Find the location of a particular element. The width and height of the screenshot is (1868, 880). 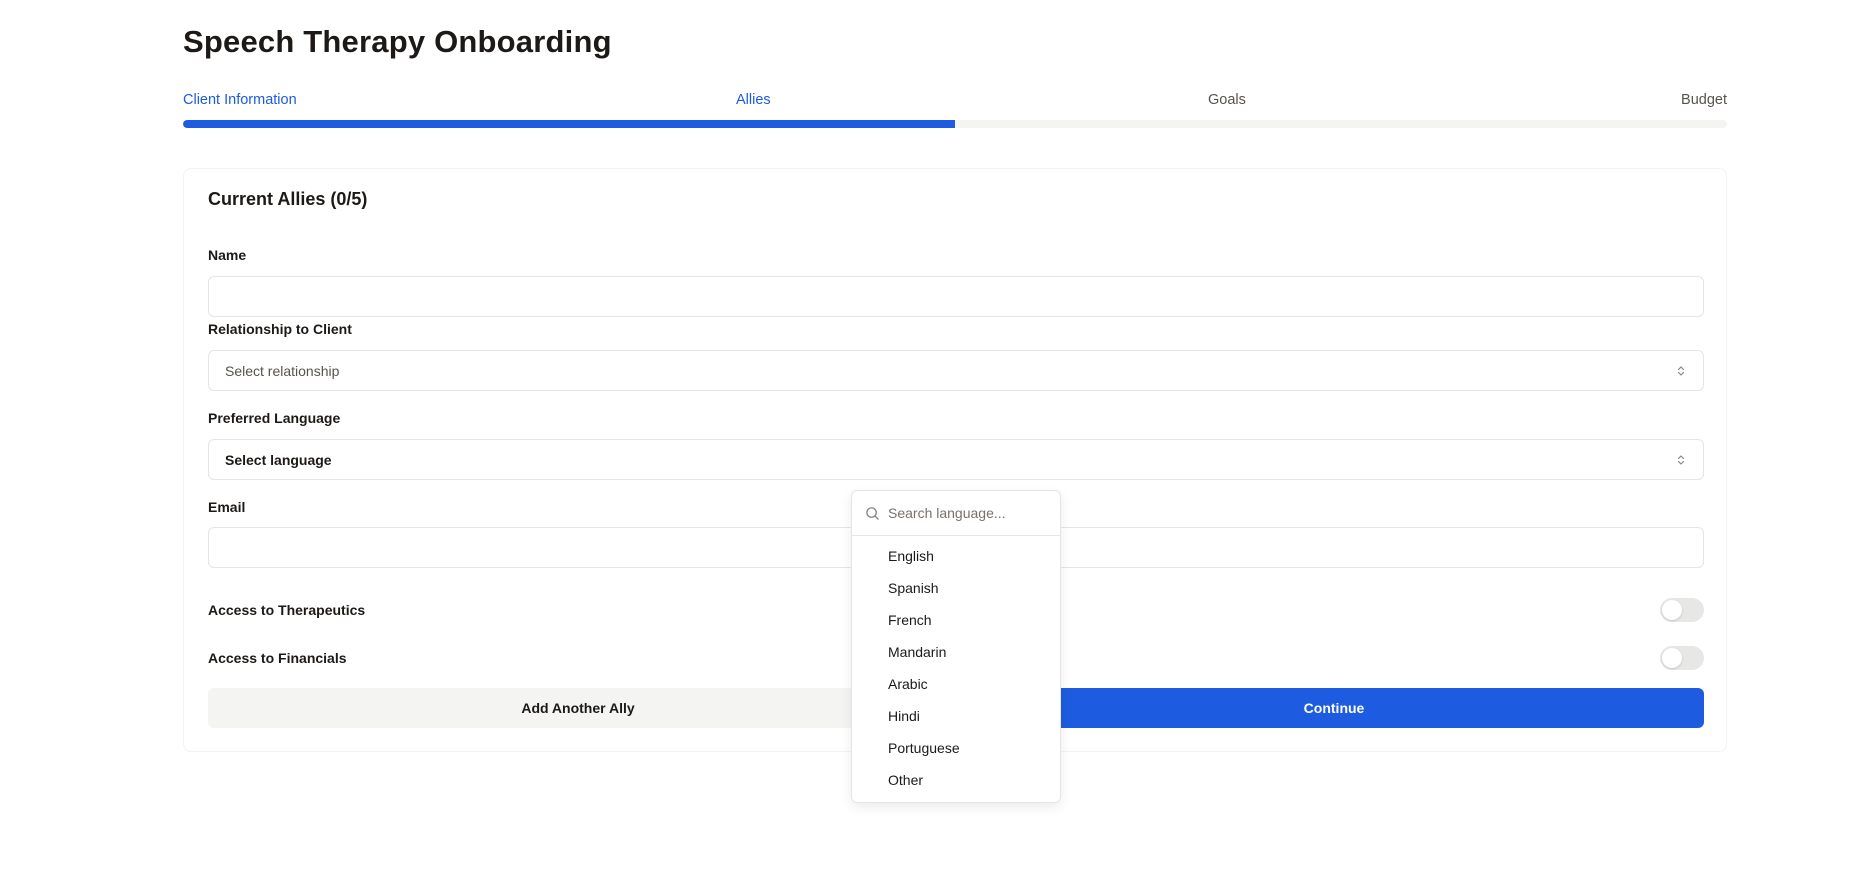

language-option-french: French is located at coordinates (956, 620).